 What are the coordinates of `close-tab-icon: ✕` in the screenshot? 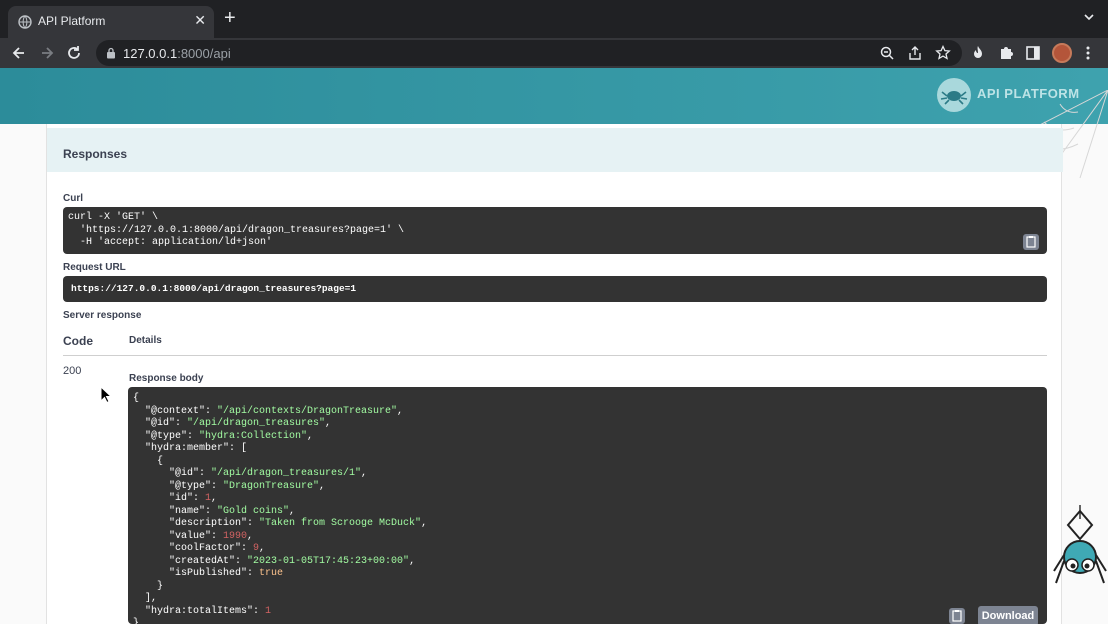 It's located at (200, 20).